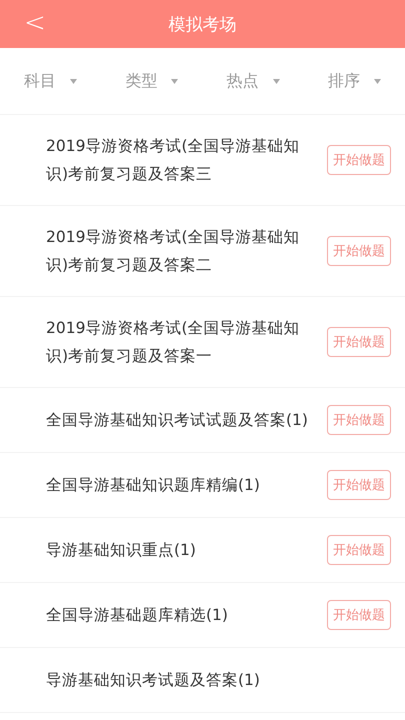 This screenshot has width=405, height=720. What do you see at coordinates (354, 81) in the screenshot?
I see `filter-dropdown: 排序` at bounding box center [354, 81].